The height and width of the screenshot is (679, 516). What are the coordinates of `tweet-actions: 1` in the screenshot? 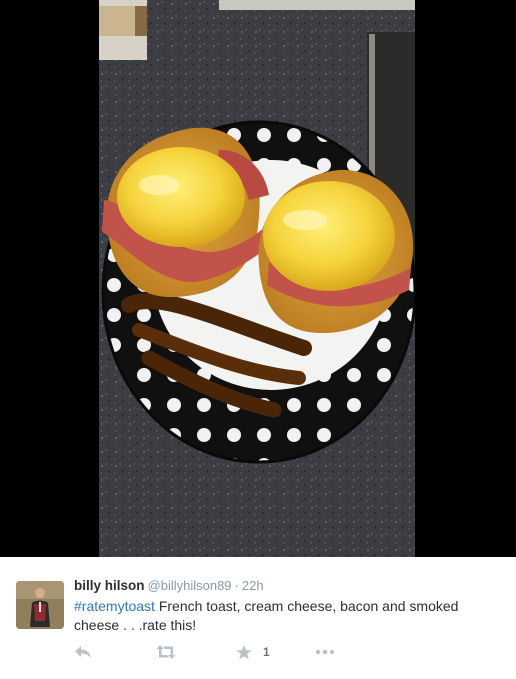 It's located at (284, 652).